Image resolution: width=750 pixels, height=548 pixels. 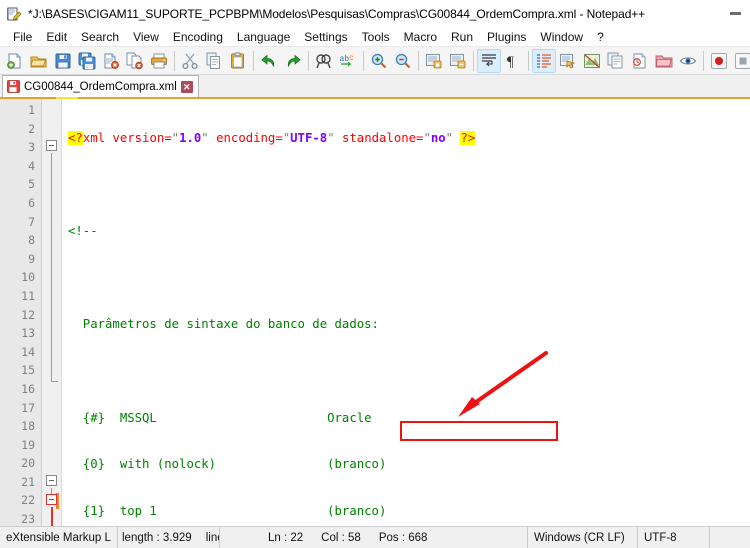 What do you see at coordinates (28, 500) in the screenshot?
I see `line-number: 22` at bounding box center [28, 500].